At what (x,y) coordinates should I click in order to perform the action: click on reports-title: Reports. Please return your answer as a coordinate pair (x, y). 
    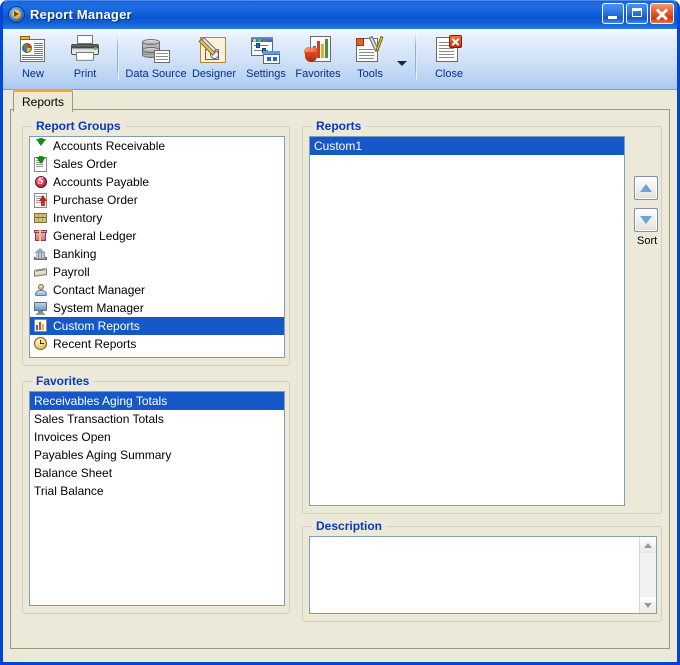
    Looking at the image, I should click on (339, 126).